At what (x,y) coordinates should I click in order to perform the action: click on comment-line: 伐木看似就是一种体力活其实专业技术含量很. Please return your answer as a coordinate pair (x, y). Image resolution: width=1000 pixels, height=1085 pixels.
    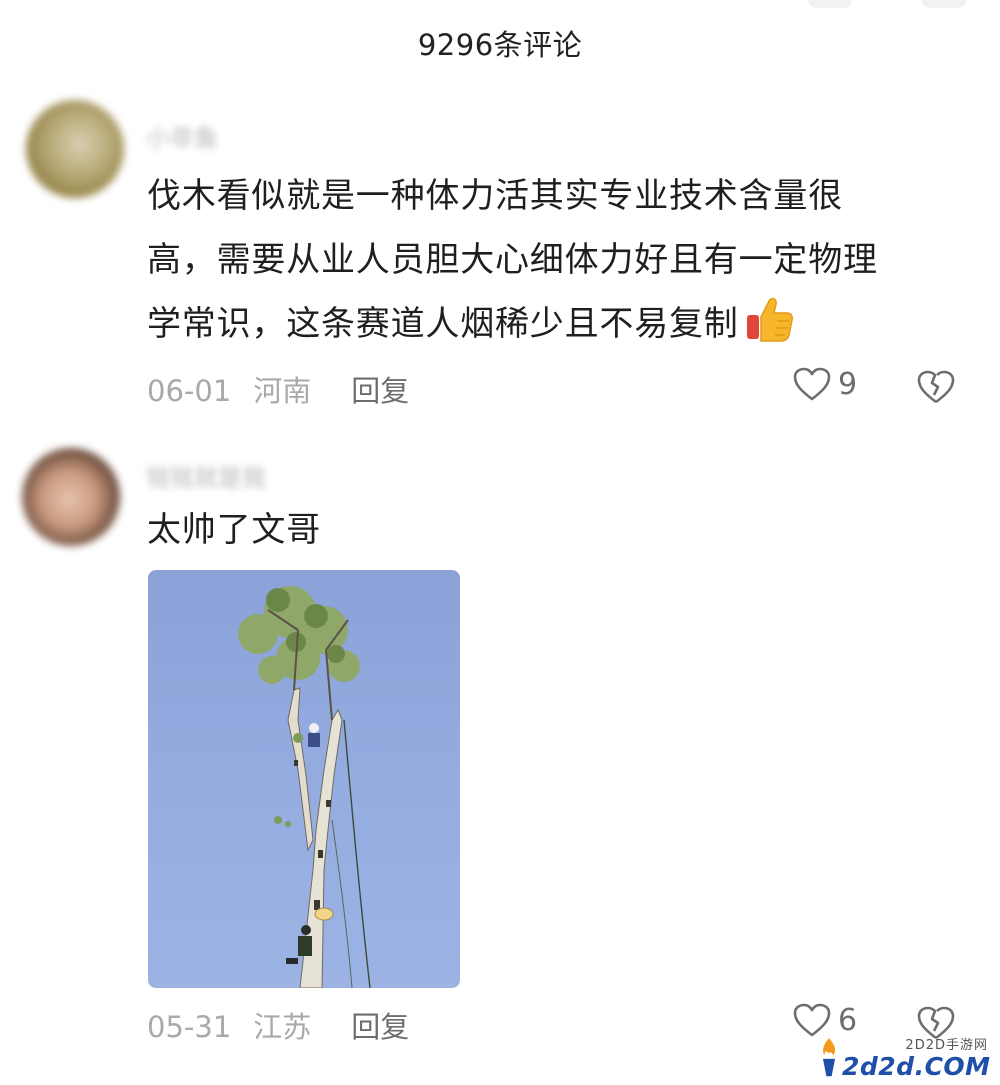
    Looking at the image, I should click on (495, 196).